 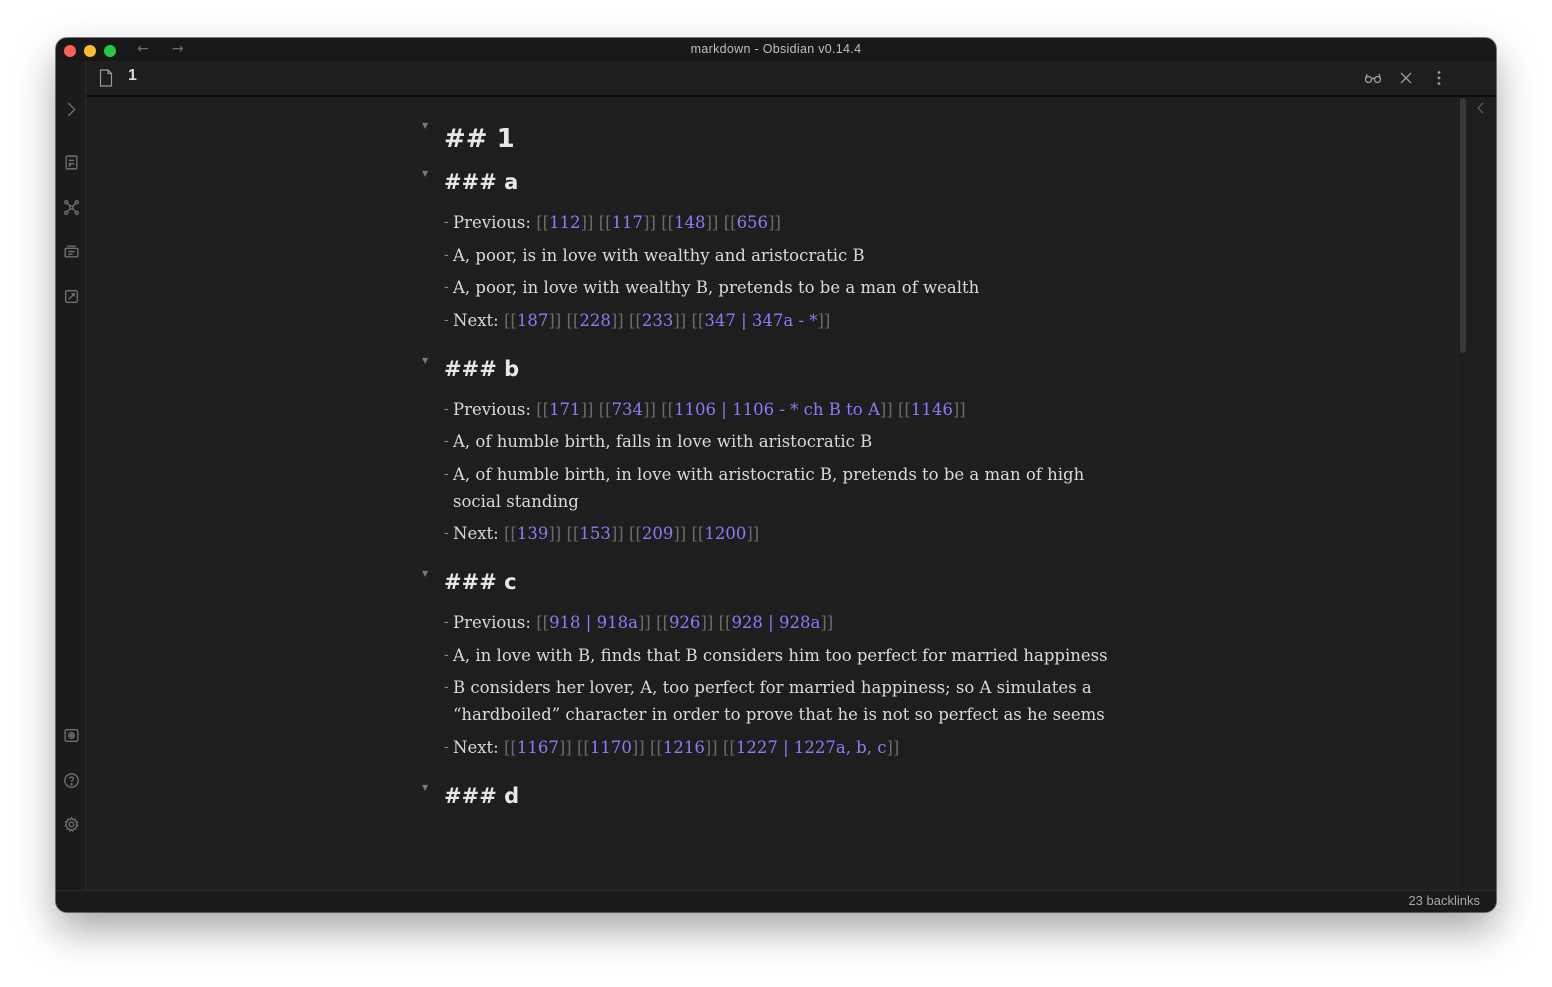 What do you see at coordinates (1406, 78) in the screenshot?
I see `close-icon` at bounding box center [1406, 78].